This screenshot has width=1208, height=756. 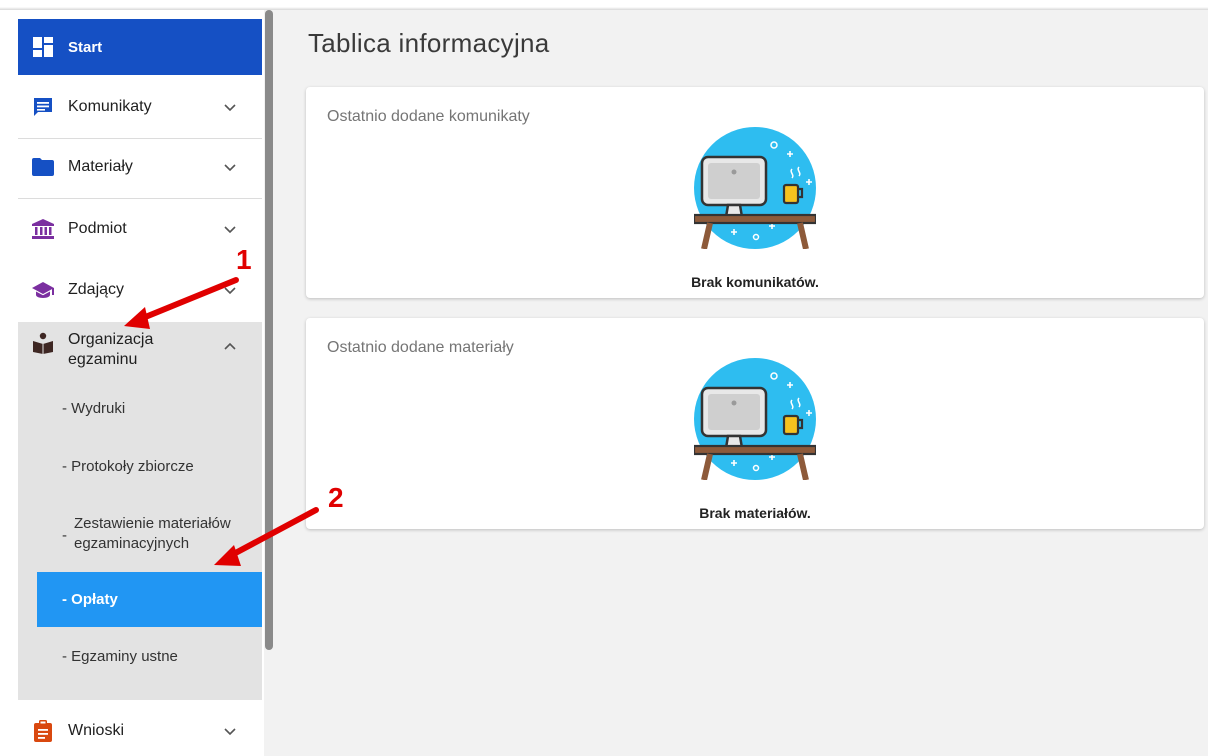 I want to click on annotation-marker-2: 2, so click(x=336, y=497).